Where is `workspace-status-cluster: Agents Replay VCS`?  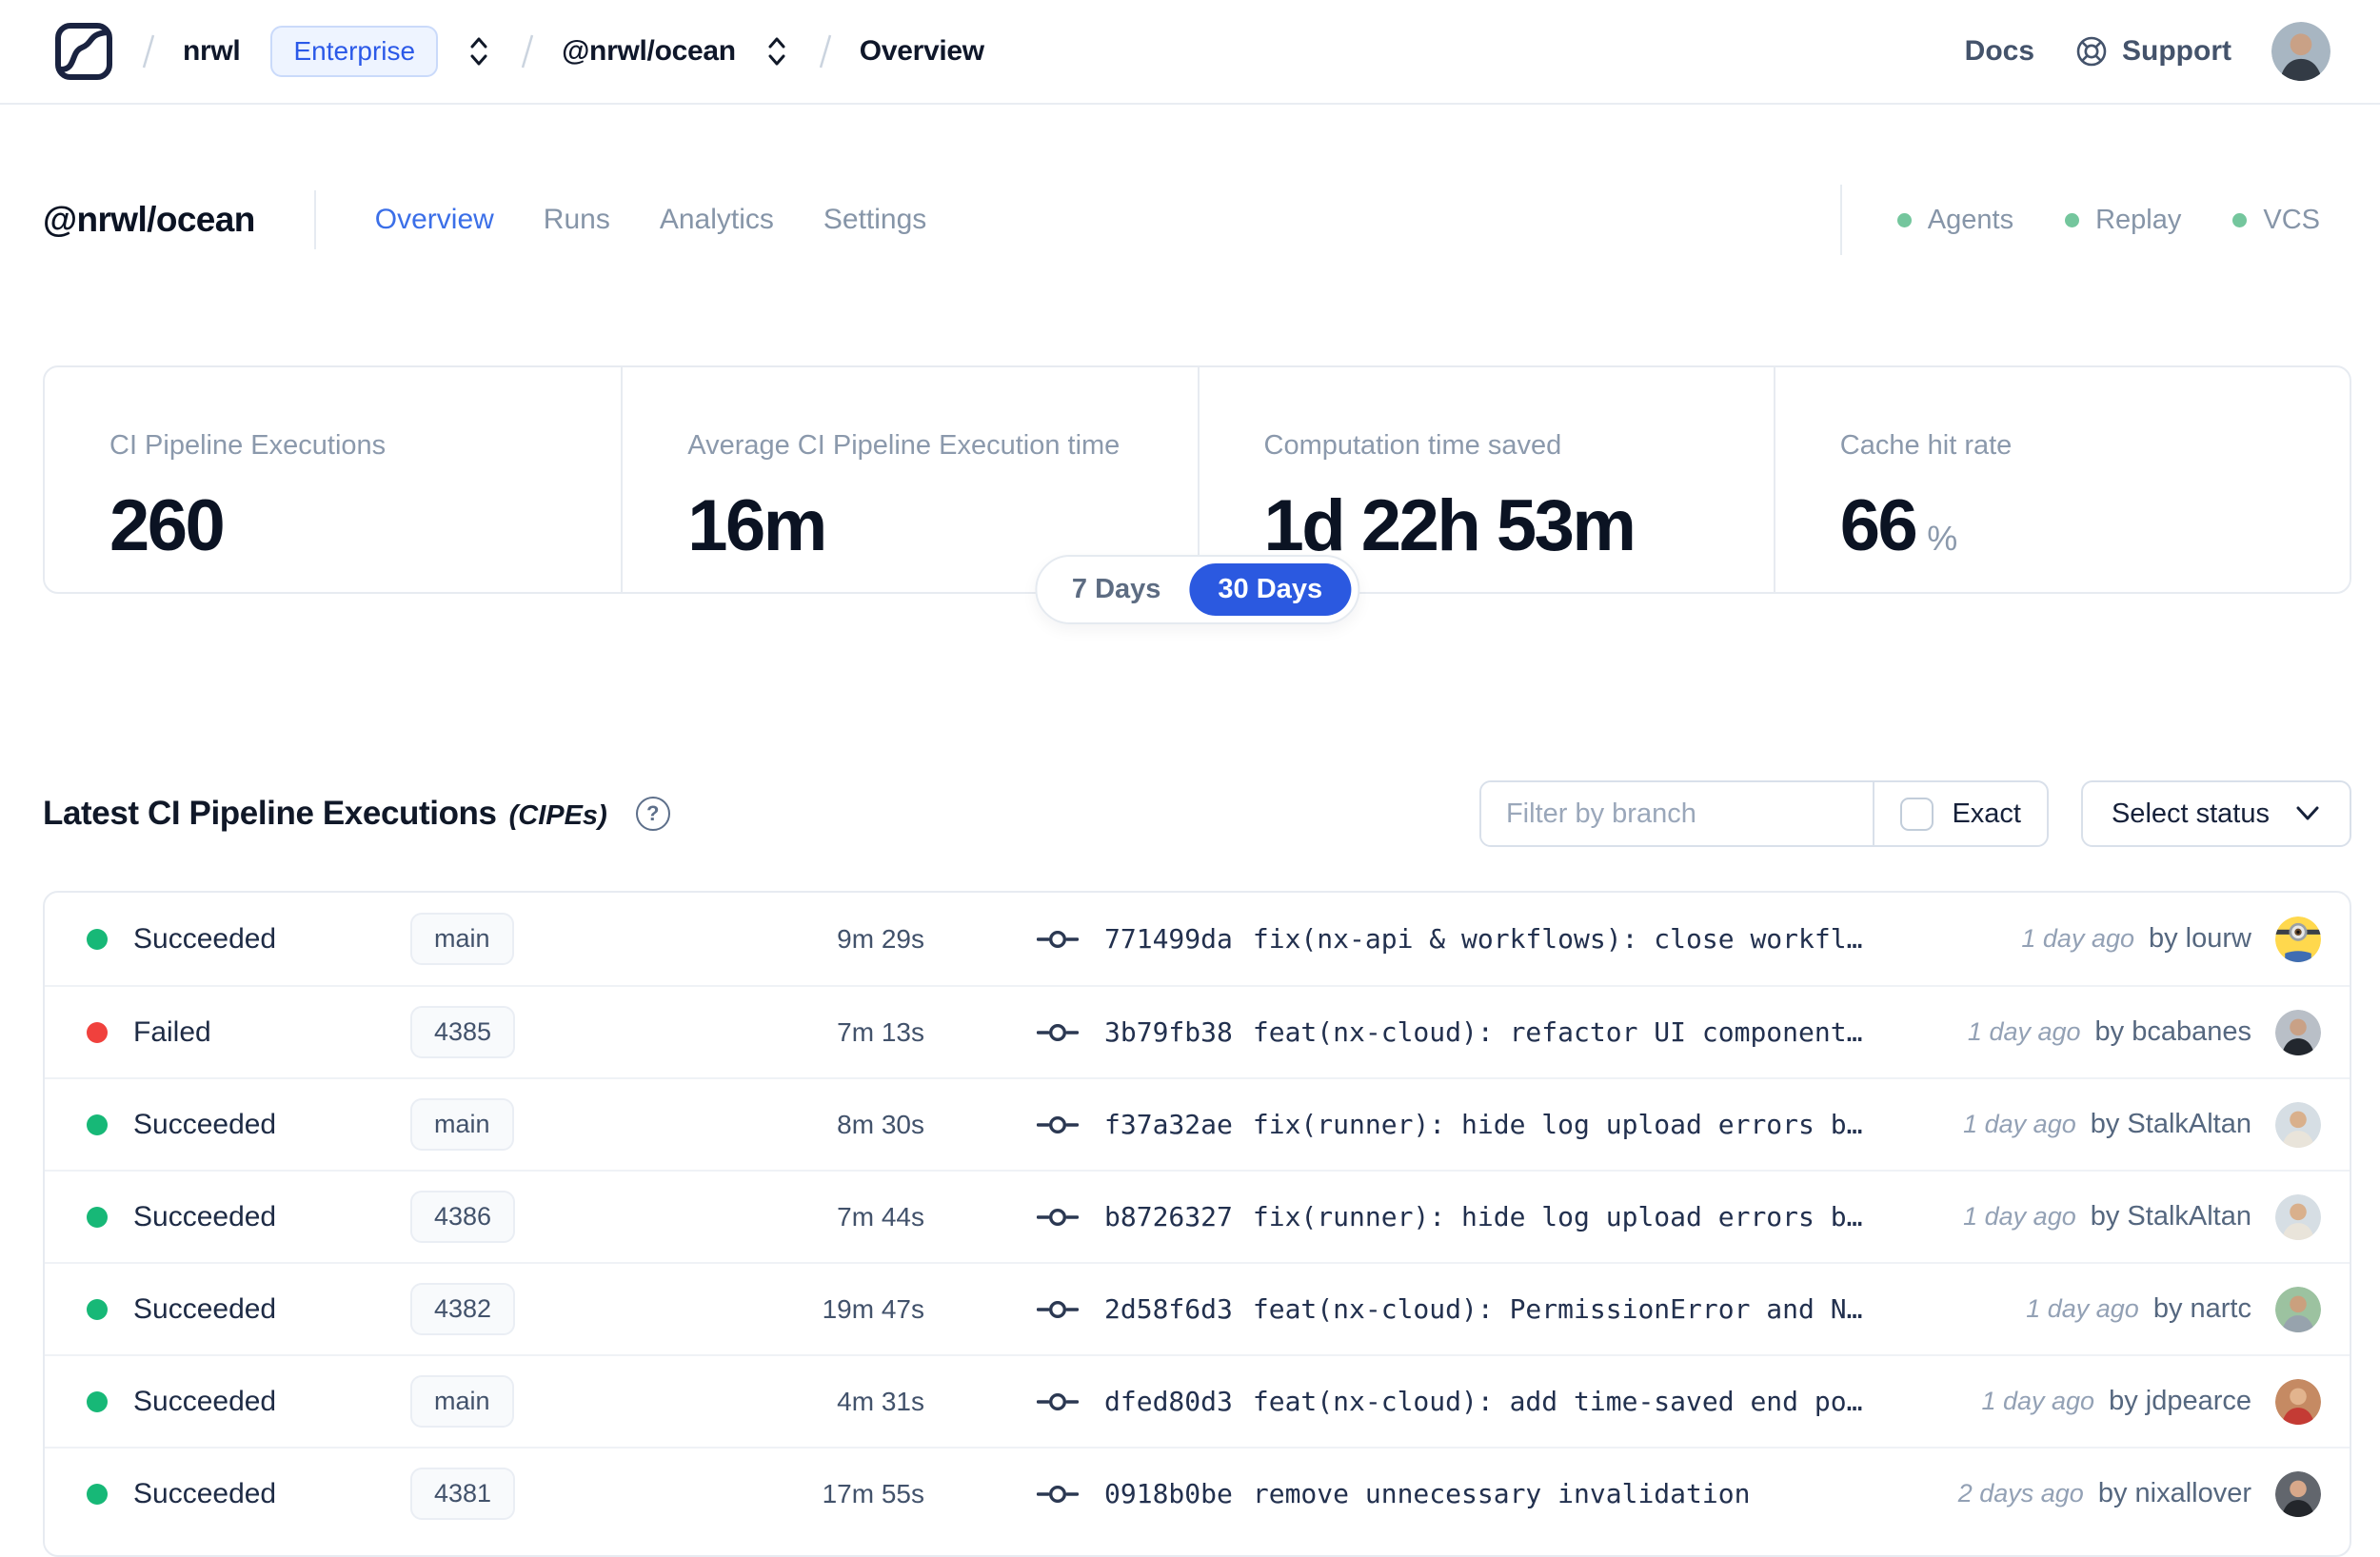 workspace-status-cluster: Agents Replay VCS is located at coordinates (2088, 220).